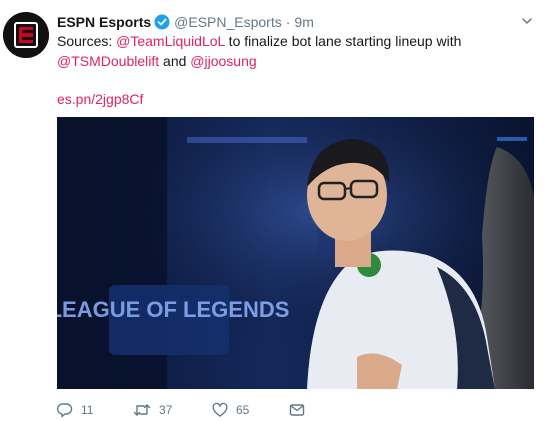 This screenshot has height=421, width=550. I want to click on reply-icon, so click(65, 410).